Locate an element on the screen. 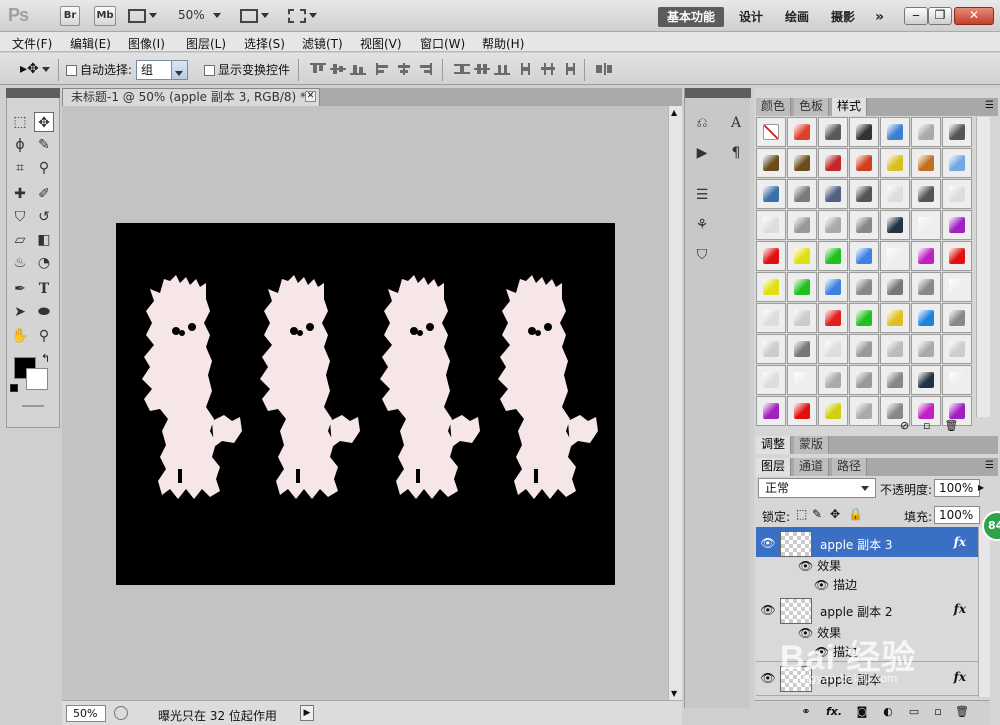 The width and height of the screenshot is (1000, 725). menu-view: 视图(V) is located at coordinates (381, 43).